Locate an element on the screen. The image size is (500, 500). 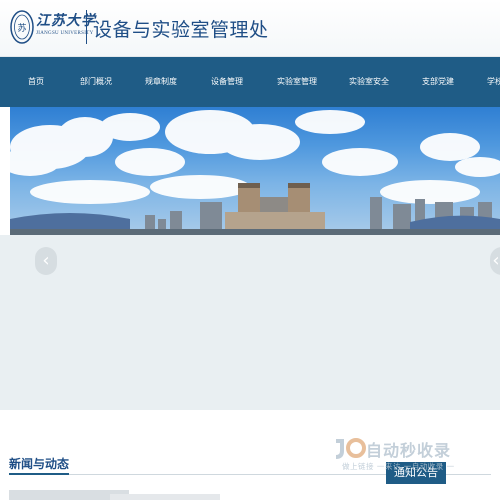
logo-en-text: JIANGSU UNIVERSITY is located at coordinates (65, 33).